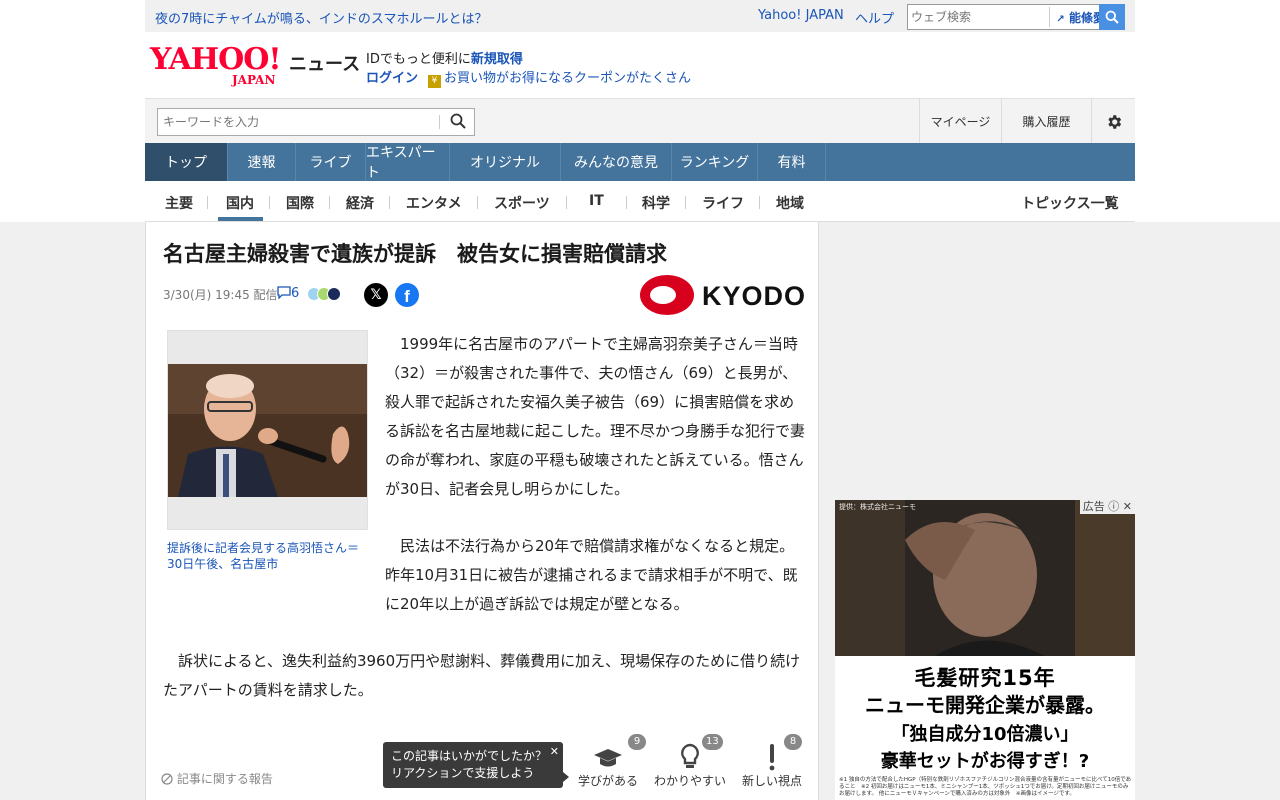 This screenshot has height=800, width=1280. I want to click on ad-label-text: 広告, so click(1093, 506).